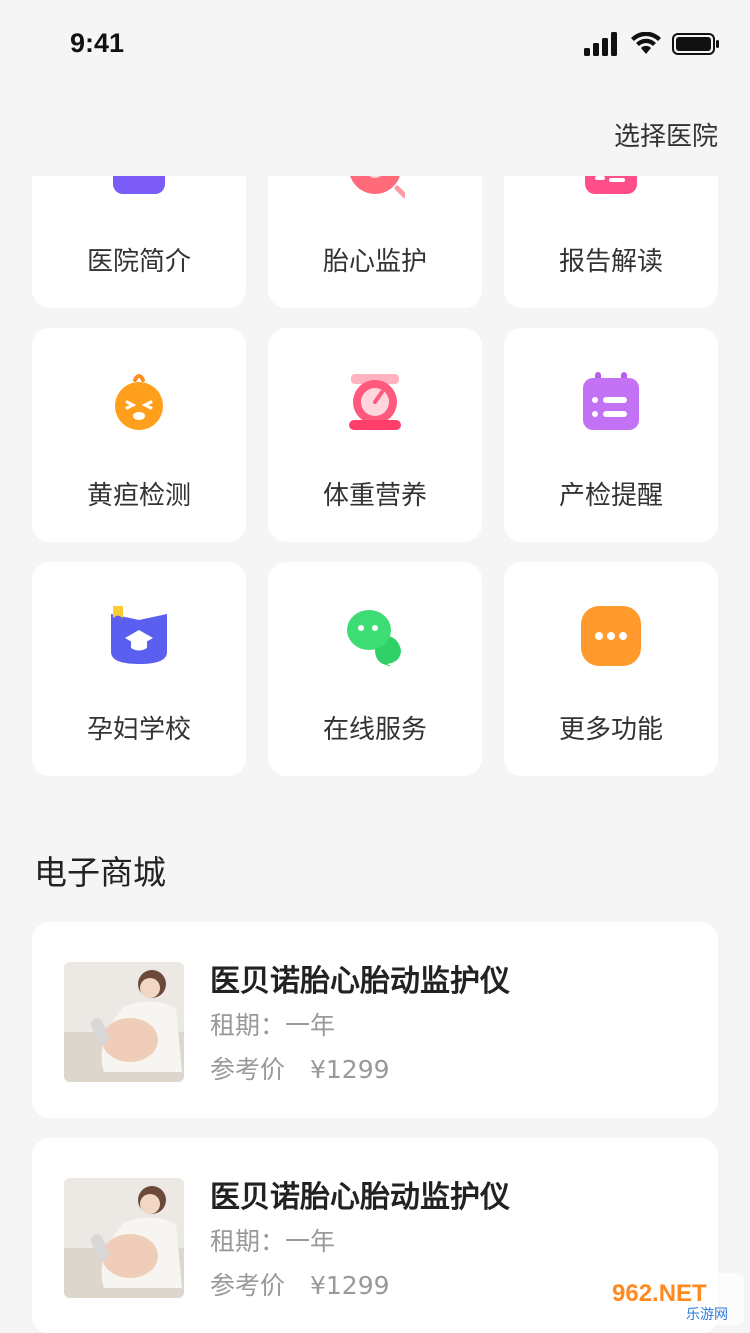  Describe the element at coordinates (375, 45) in the screenshot. I see `status-bar: 9:41` at that location.